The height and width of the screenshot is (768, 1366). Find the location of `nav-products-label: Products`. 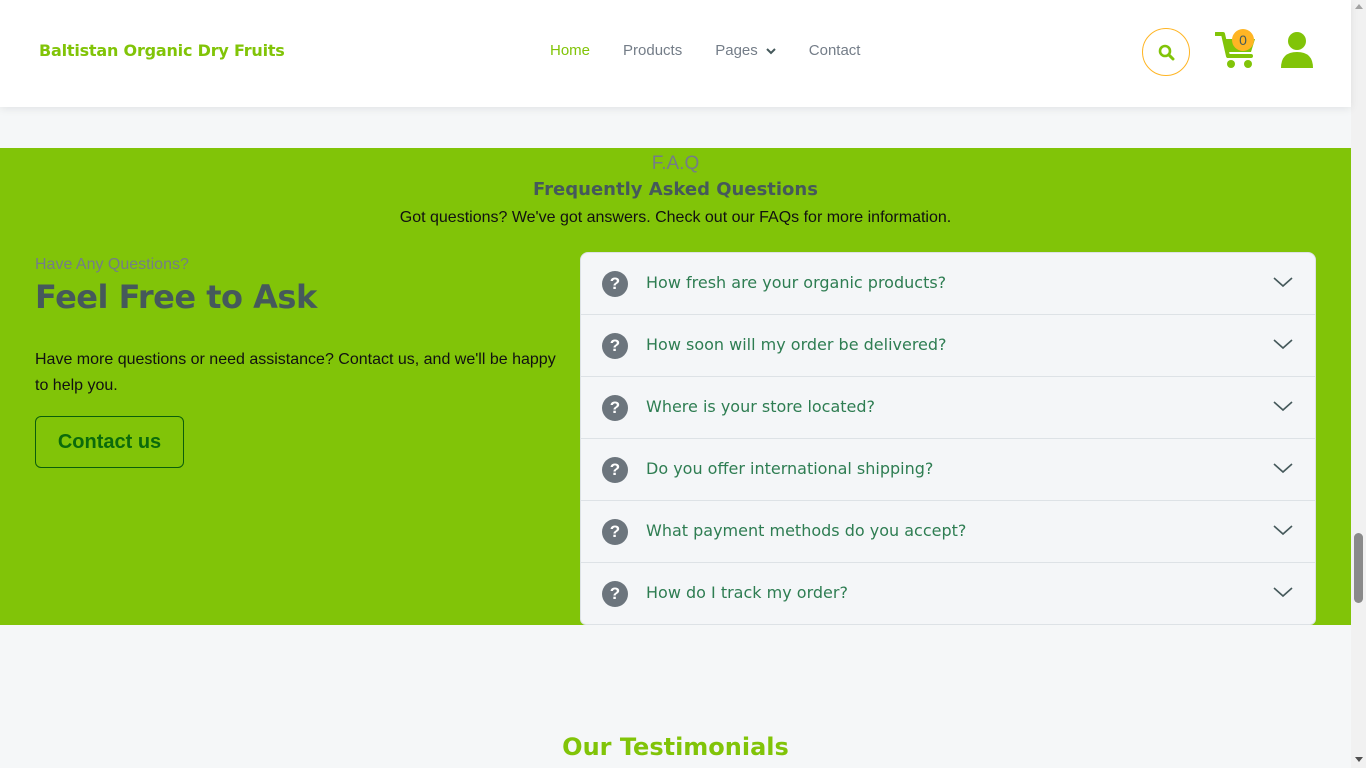

nav-products-label: Products is located at coordinates (653, 50).